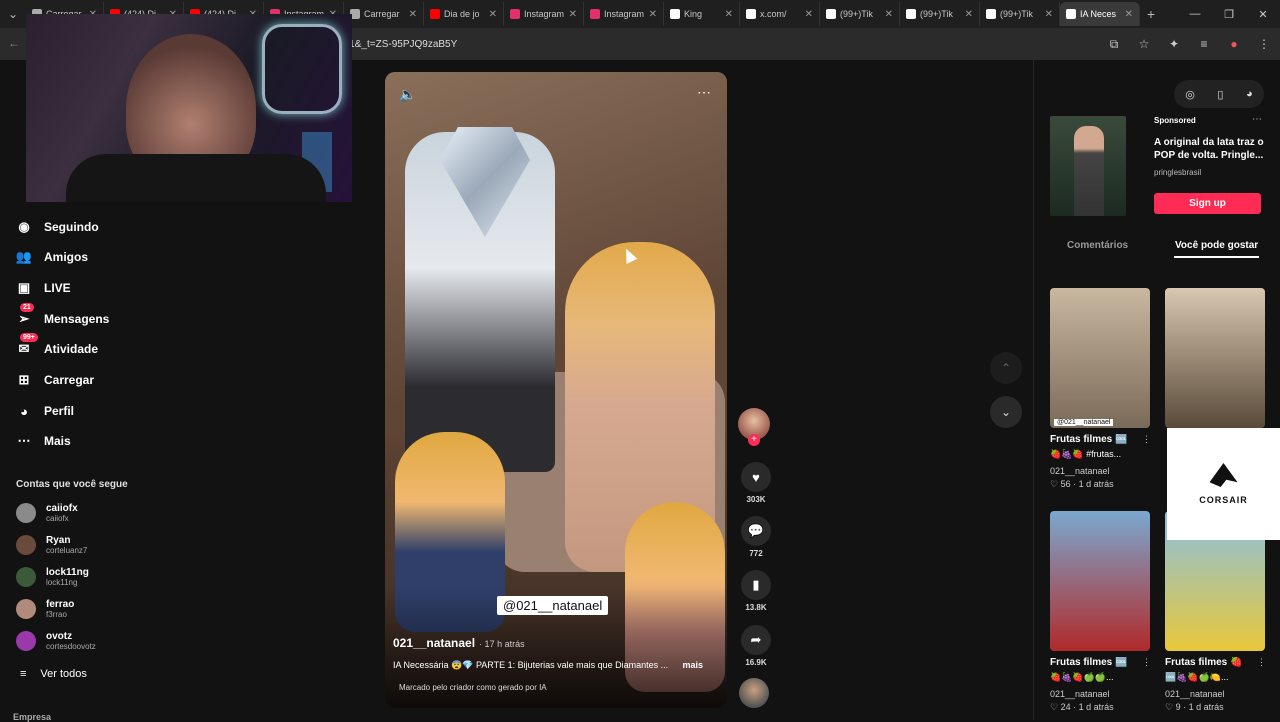 The image size is (1280, 722). What do you see at coordinates (62, 582) in the screenshot?
I see `account-handle: lock11ng` at bounding box center [62, 582].